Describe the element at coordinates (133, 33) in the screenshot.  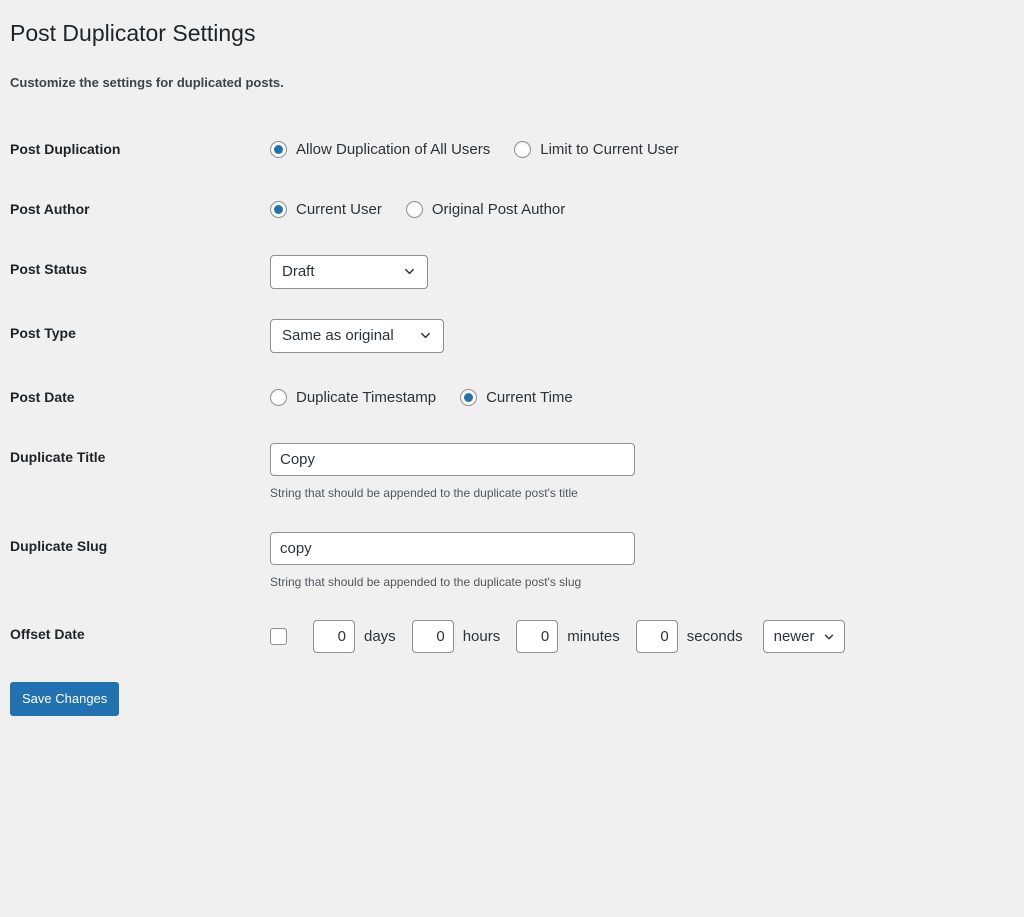
I see `page-title: Post Duplicator Settings` at that location.